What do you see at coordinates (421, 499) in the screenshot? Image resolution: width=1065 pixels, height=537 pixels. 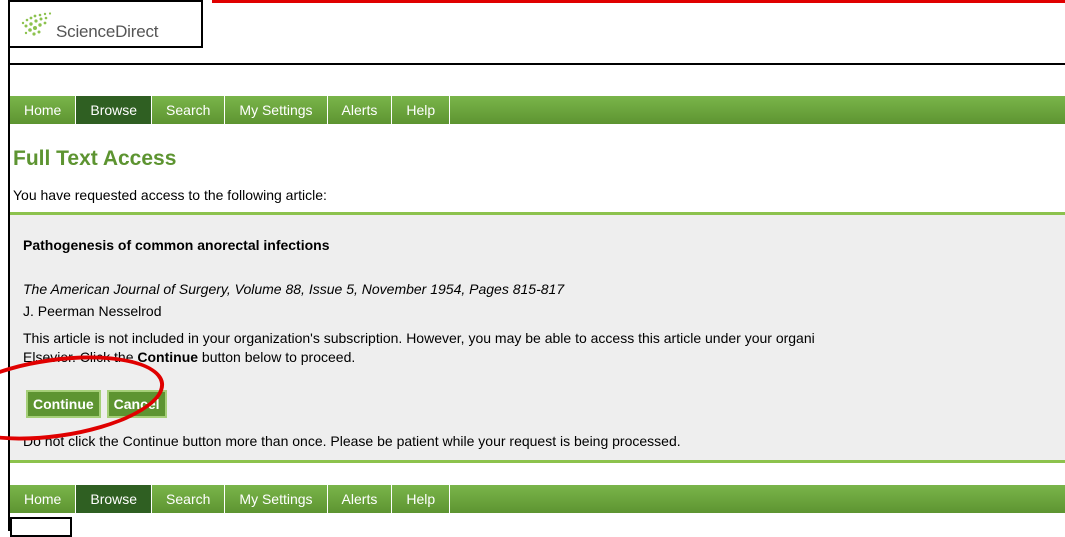 I see `footer-nav-help: Help` at bounding box center [421, 499].